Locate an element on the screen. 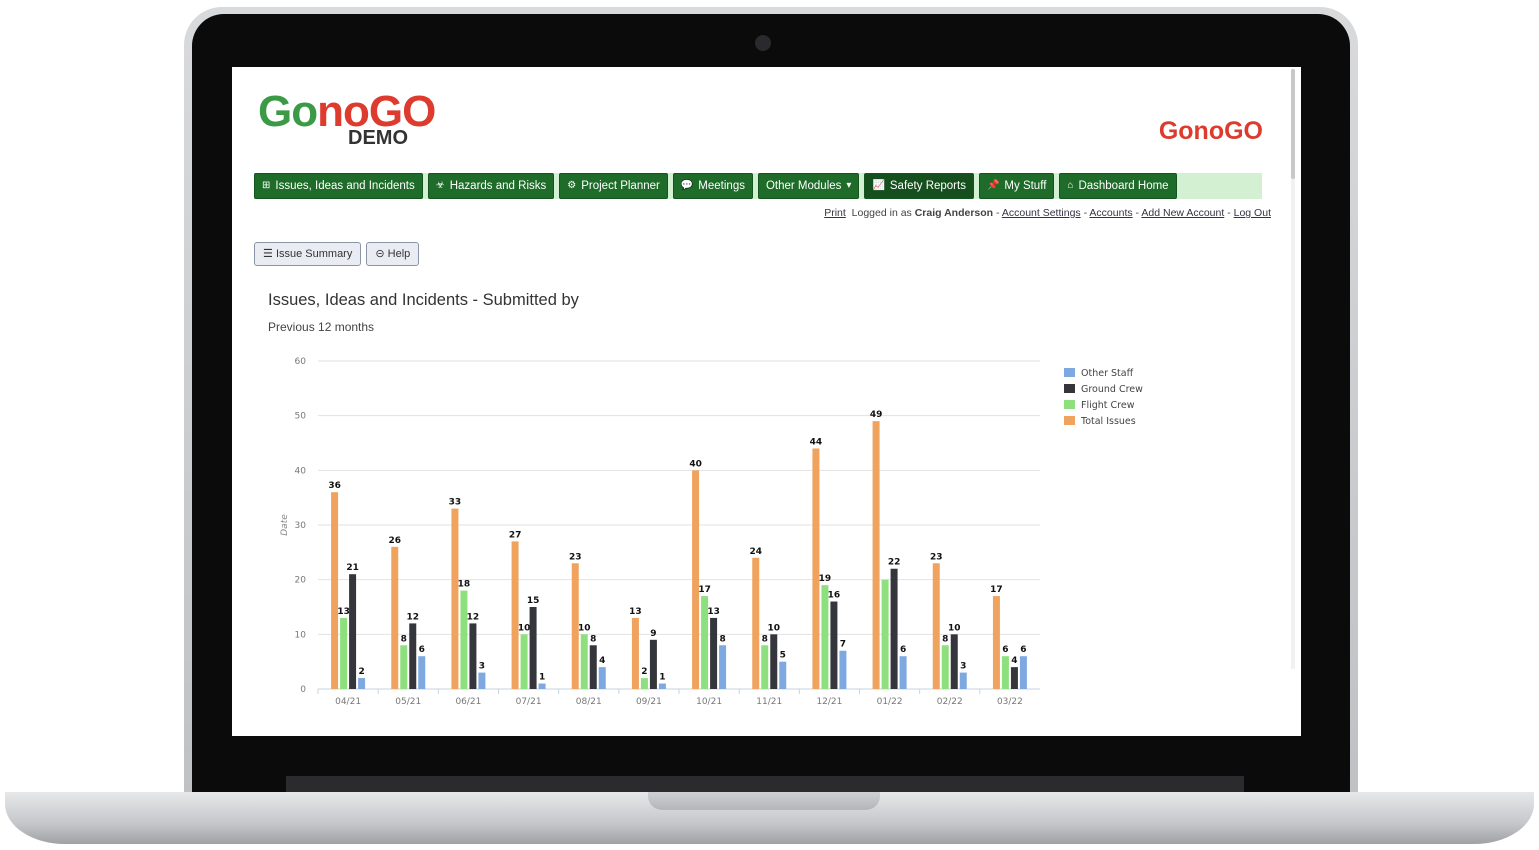 This screenshot has width=1539, height=850. x-tick-label: 10/21 is located at coordinates (709, 702).